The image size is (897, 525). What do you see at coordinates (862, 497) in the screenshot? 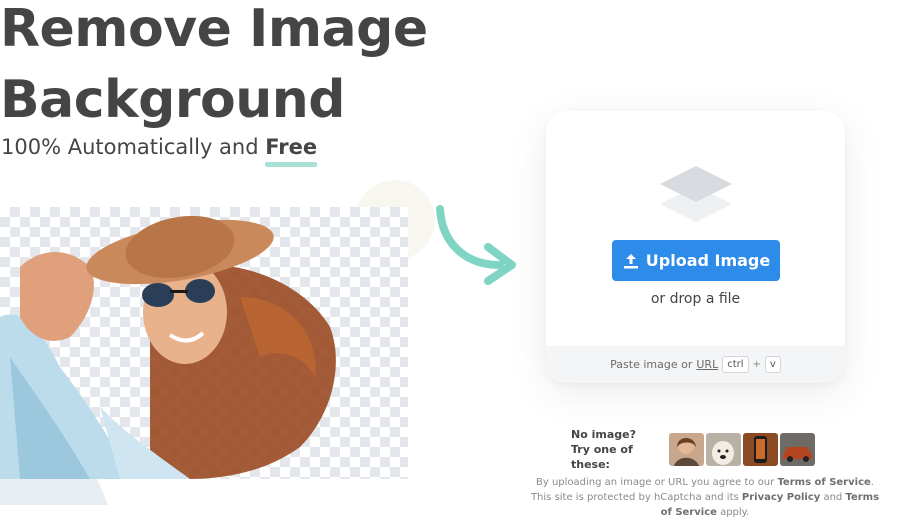
I see `terms-link-part1: Terms` at bounding box center [862, 497].